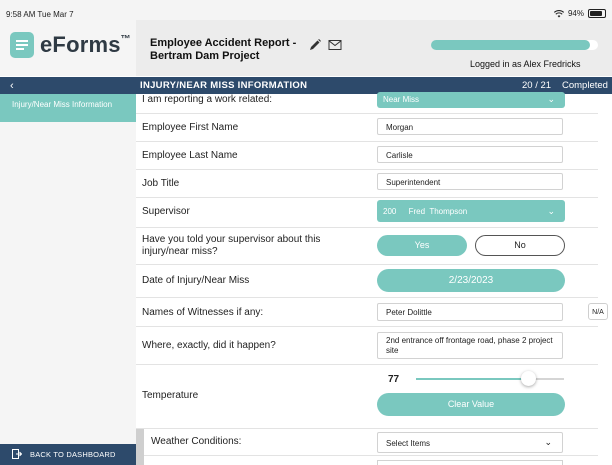  Describe the element at coordinates (394, 379) in the screenshot. I see `temperature-value: 77` at that location.